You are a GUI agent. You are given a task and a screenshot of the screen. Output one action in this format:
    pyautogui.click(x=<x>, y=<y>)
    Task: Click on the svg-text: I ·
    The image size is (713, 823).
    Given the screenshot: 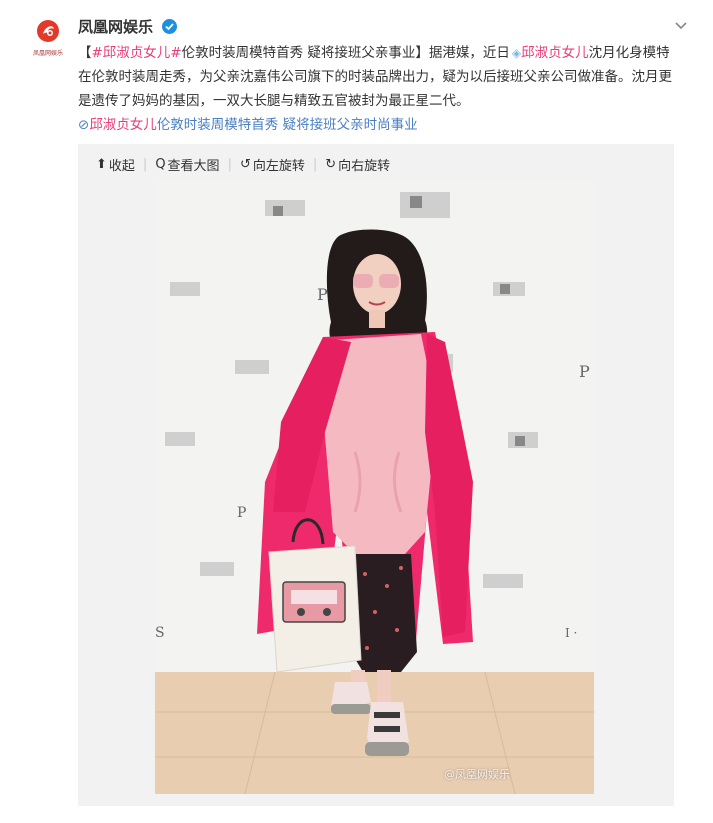 What is the action you would take?
    pyautogui.click(x=571, y=633)
    